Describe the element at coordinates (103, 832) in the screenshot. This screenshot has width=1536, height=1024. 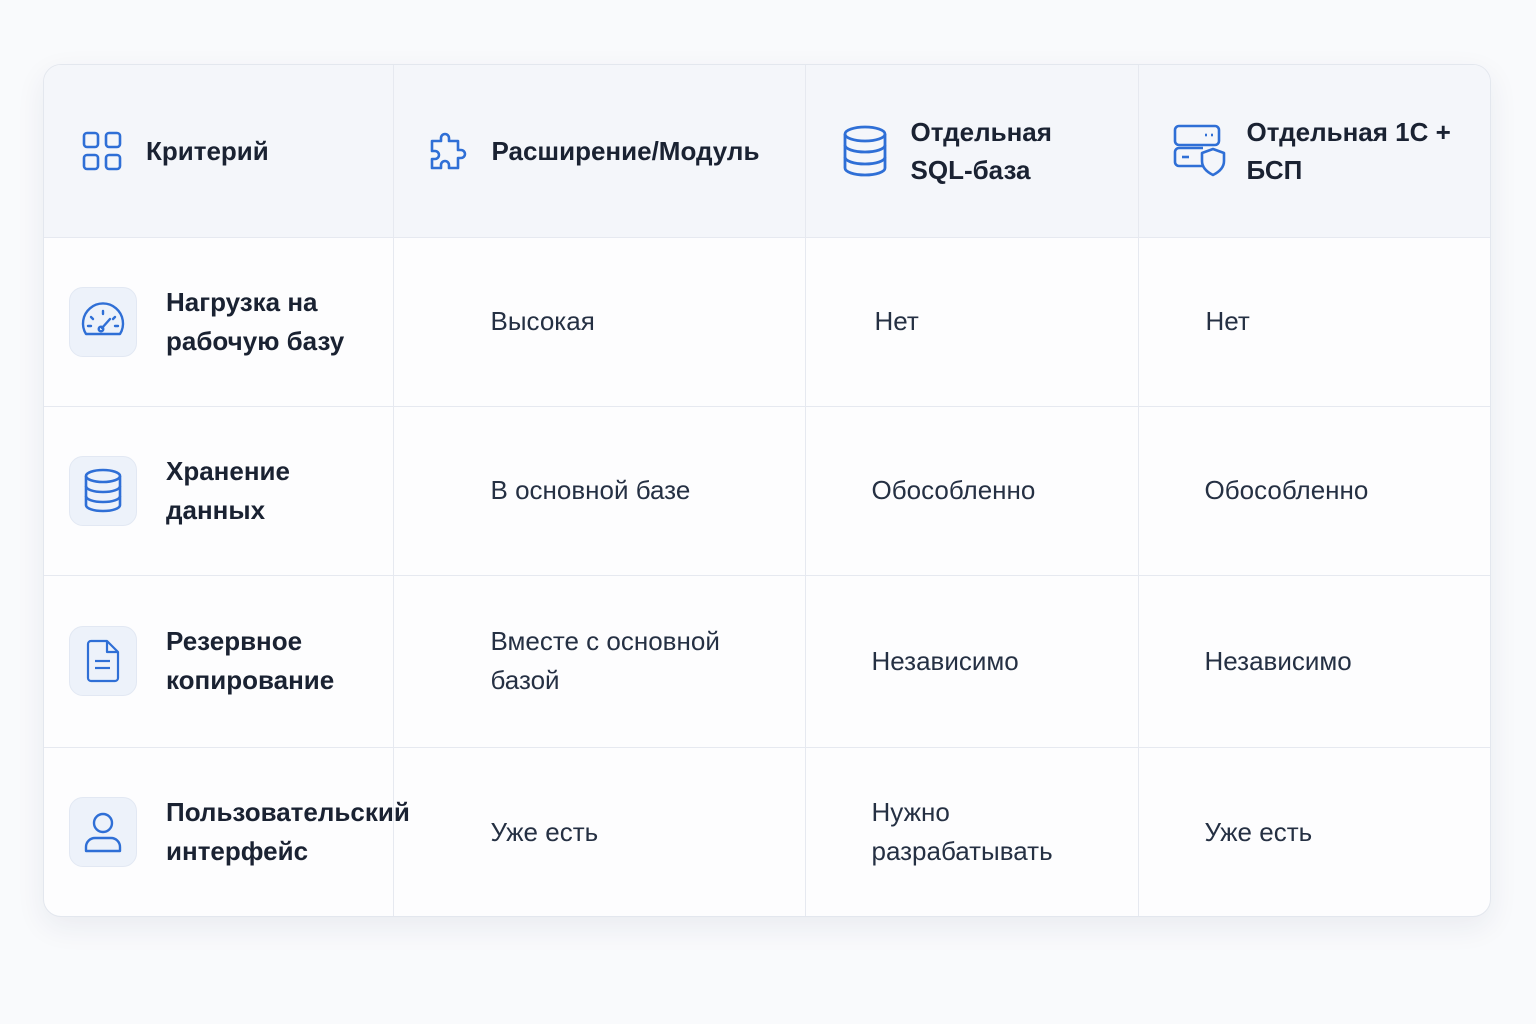
I see `user-icon` at that location.